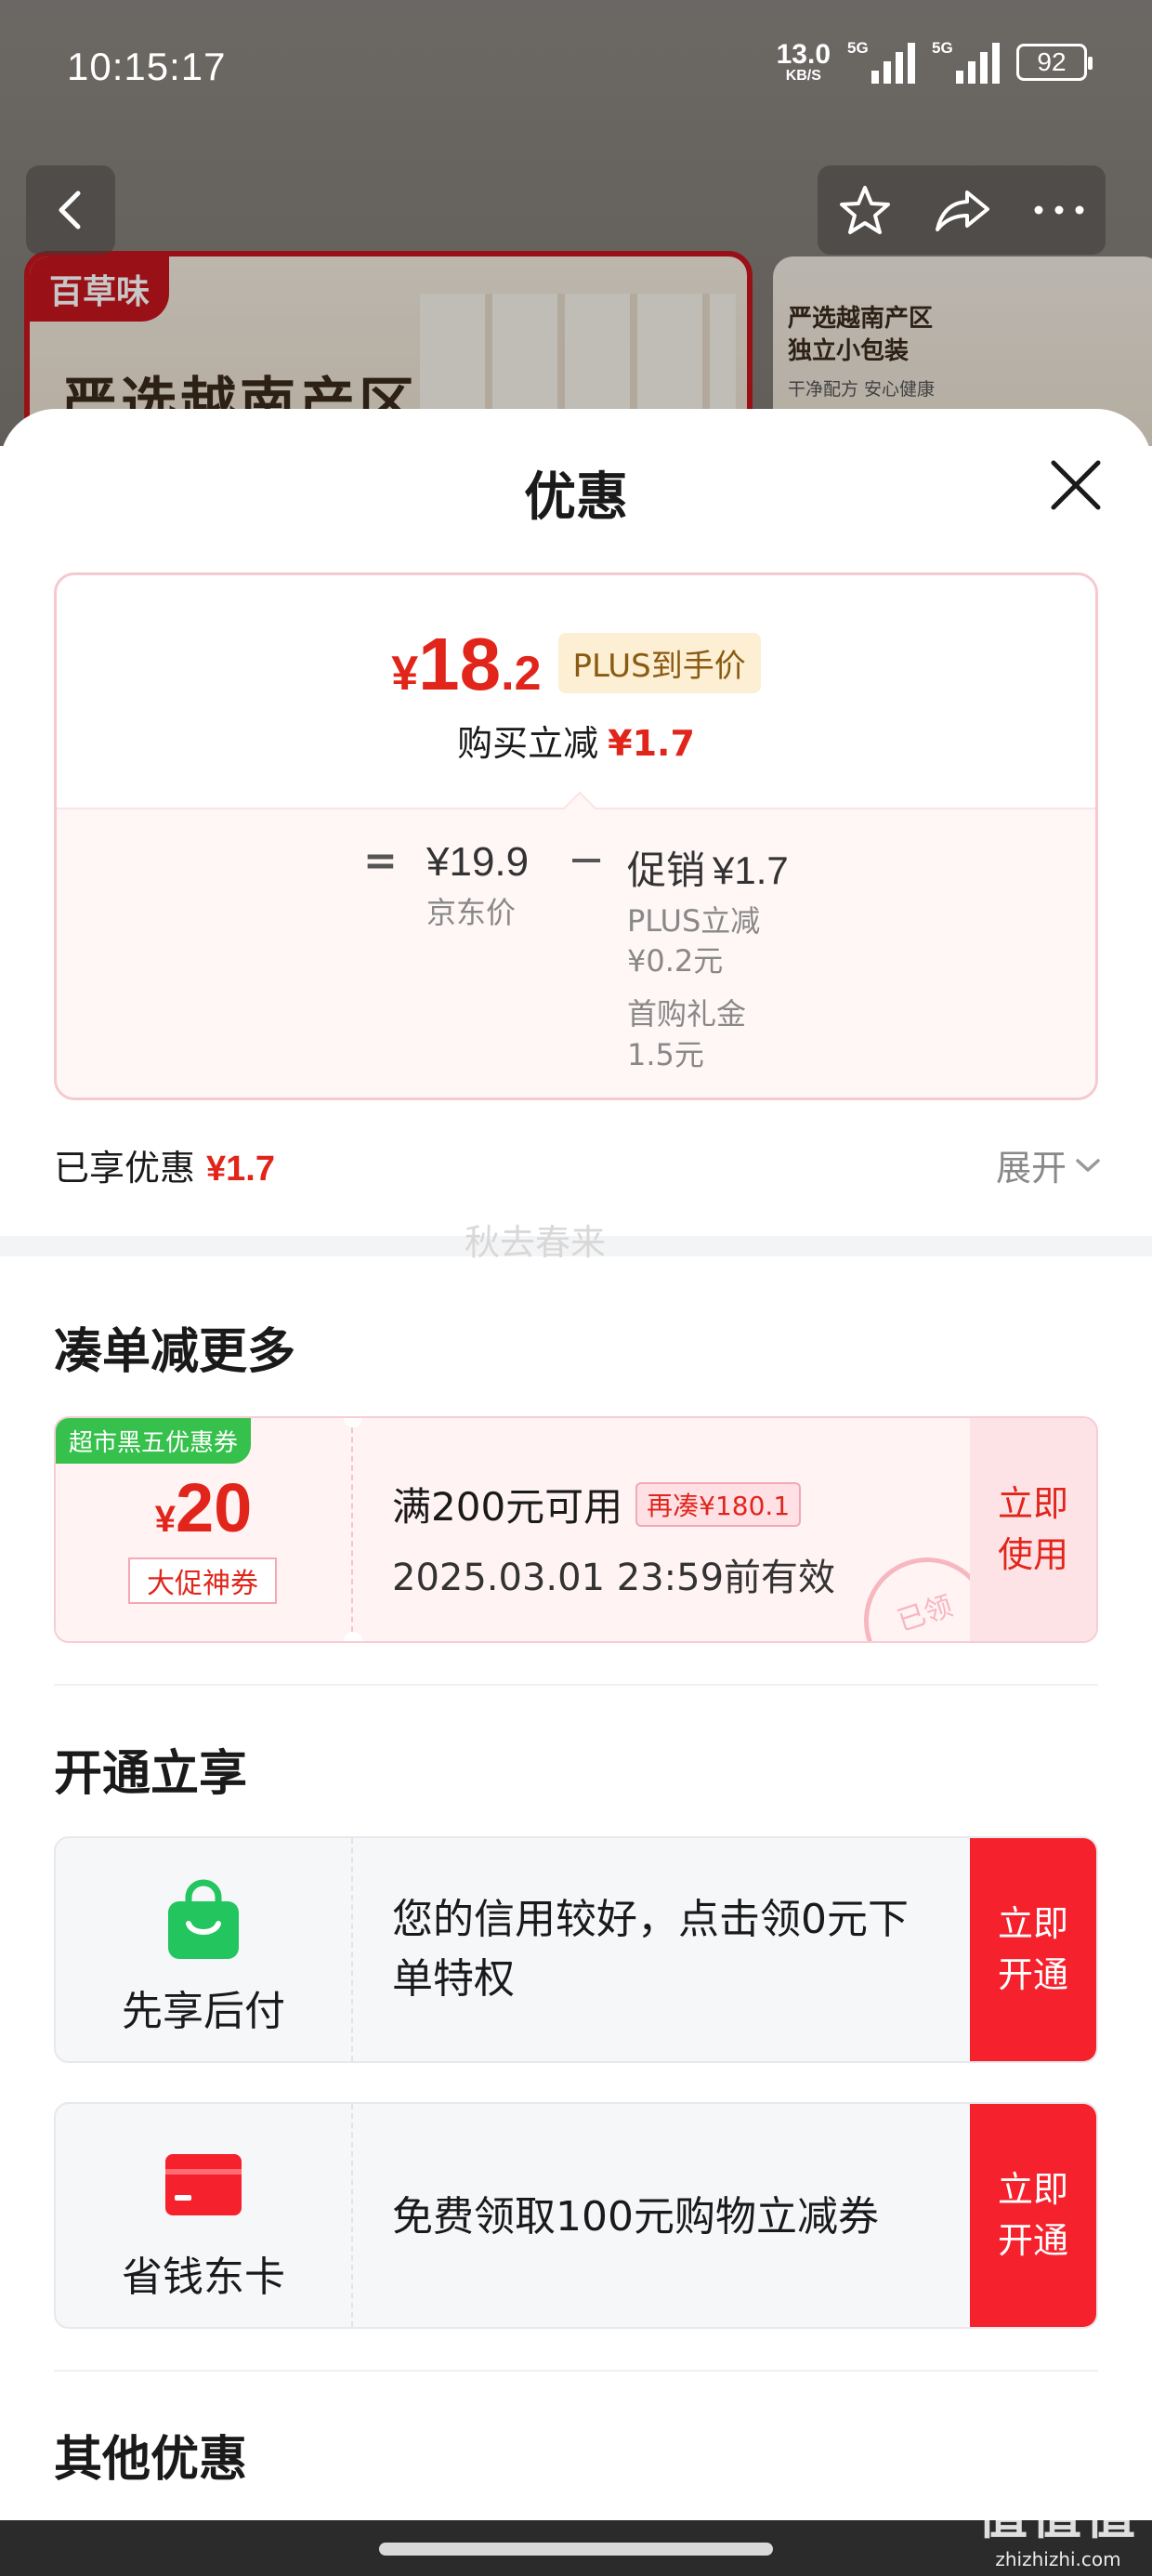  Describe the element at coordinates (203, 2184) in the screenshot. I see `card-icon` at that location.